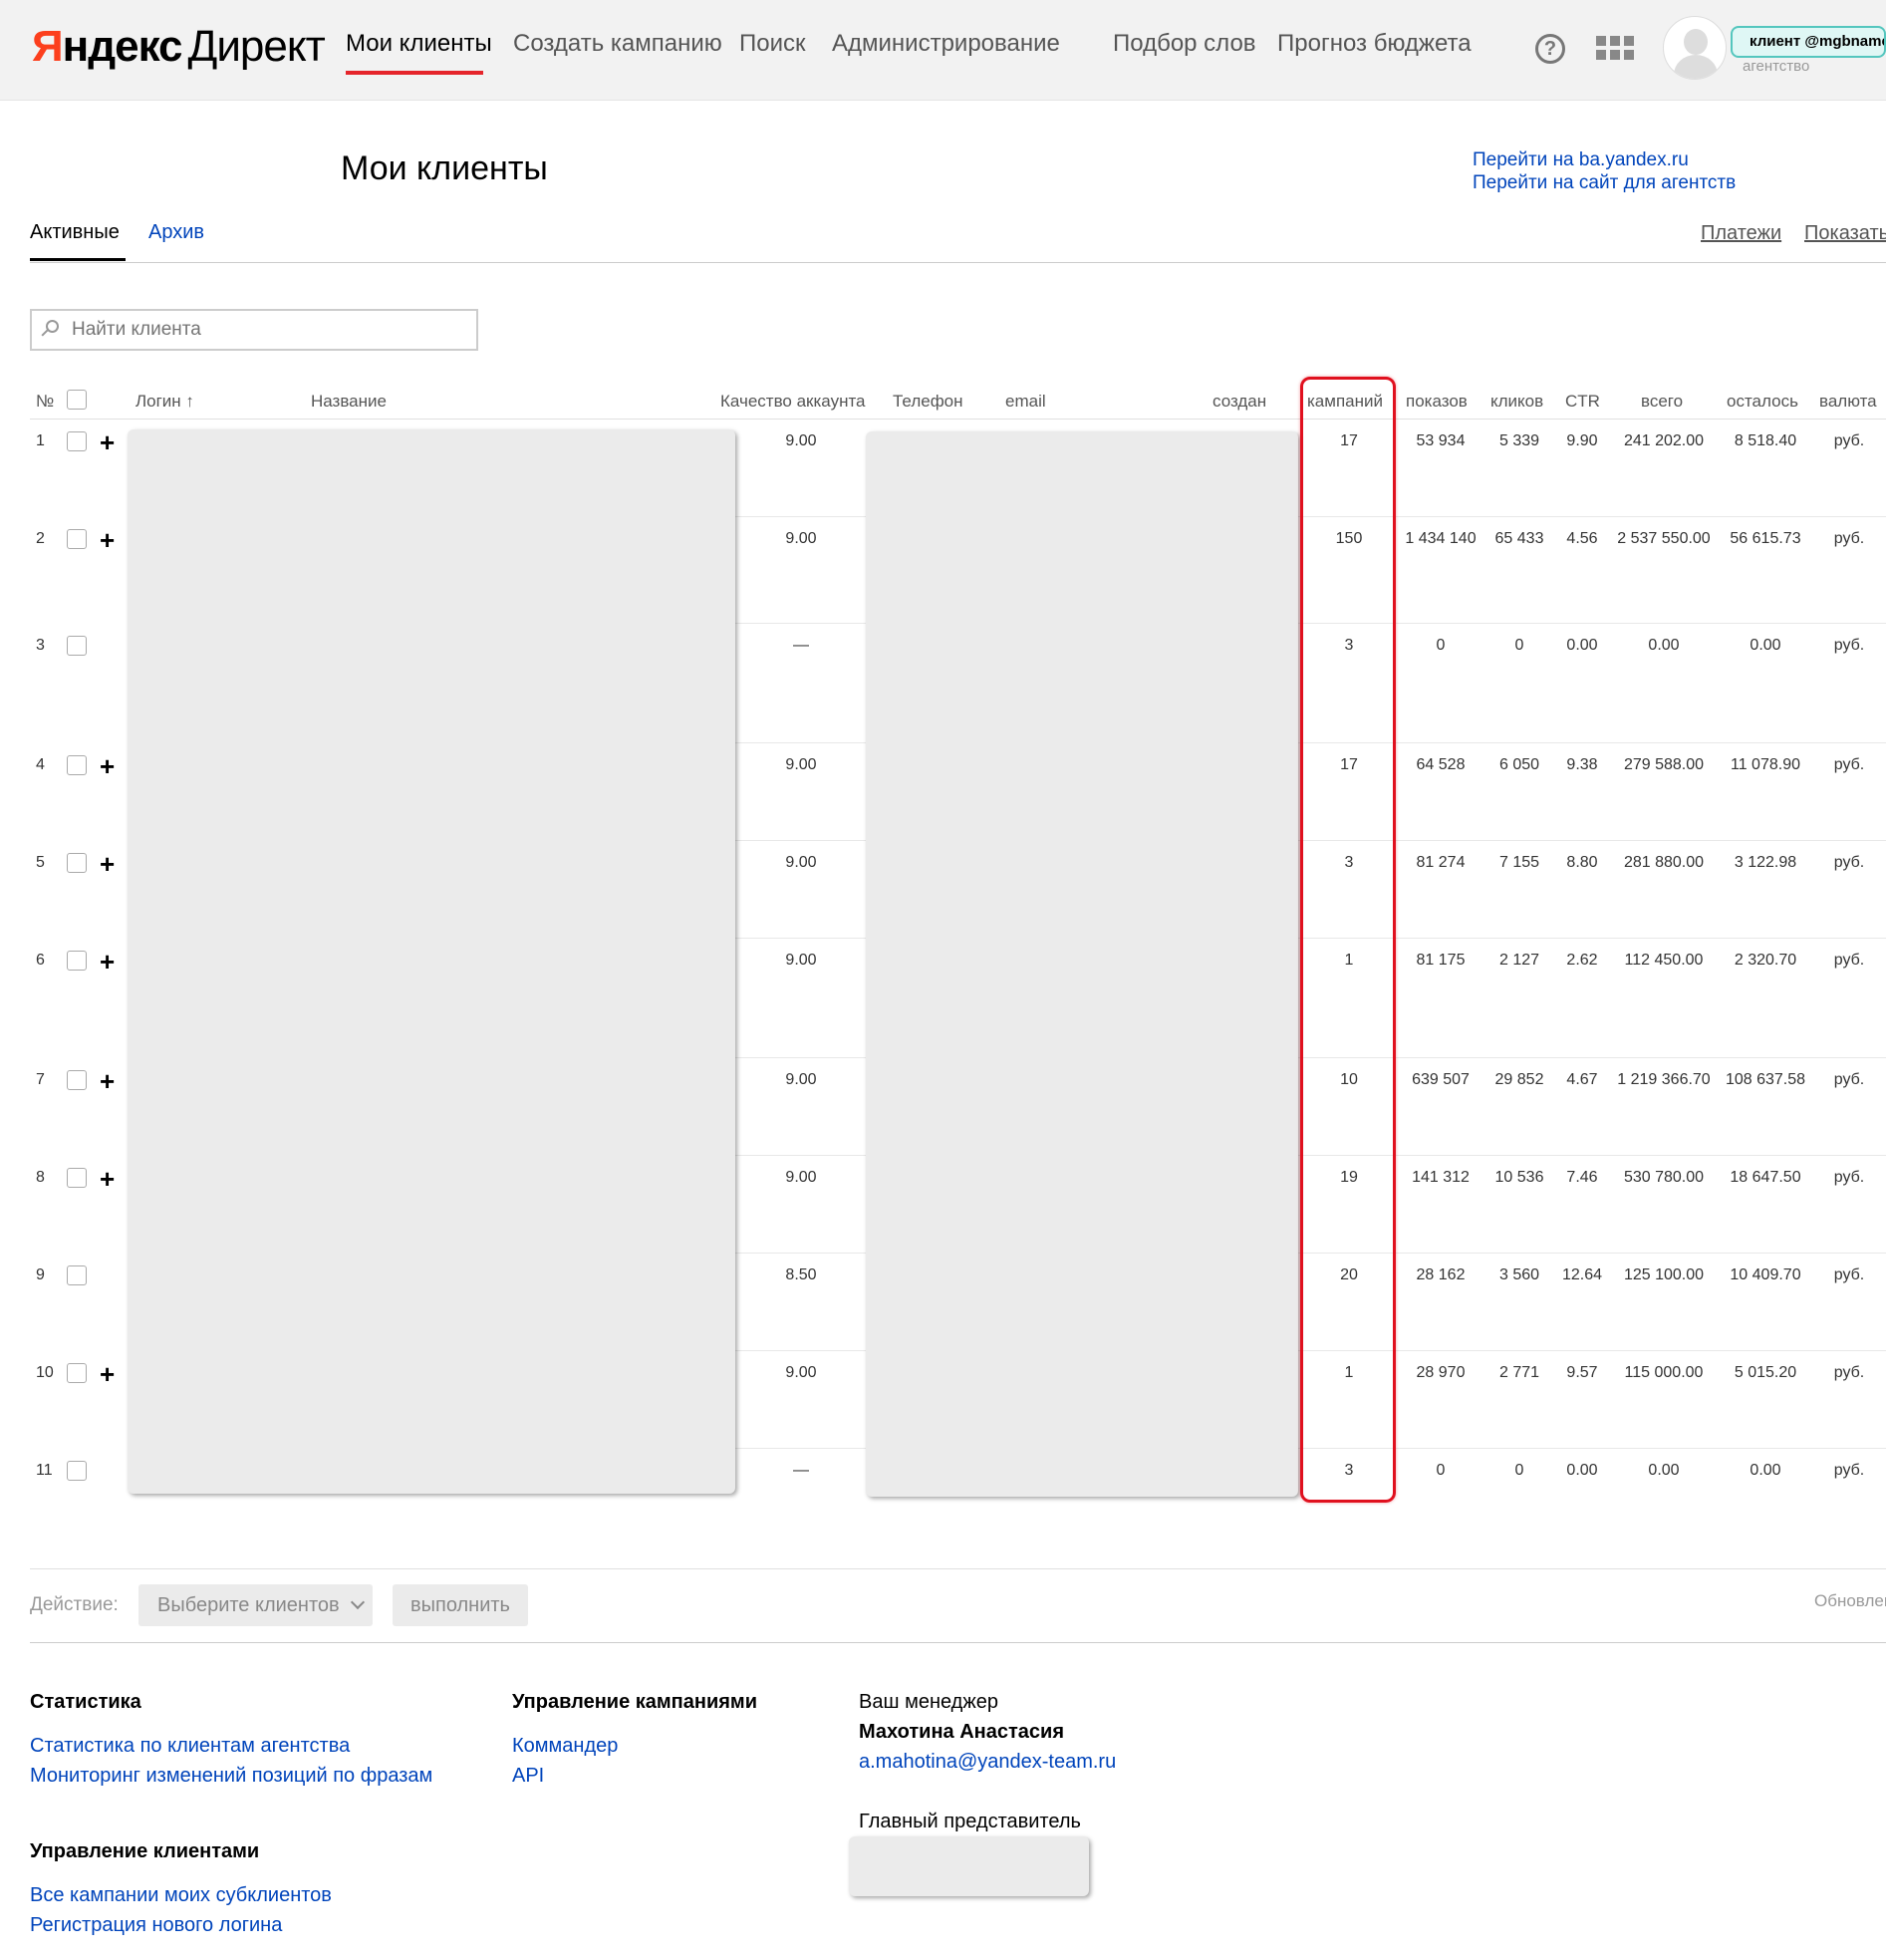 The width and height of the screenshot is (1886, 1960). What do you see at coordinates (617, 44) in the screenshot?
I see `nav-create-campaign: Создать кампанию` at bounding box center [617, 44].